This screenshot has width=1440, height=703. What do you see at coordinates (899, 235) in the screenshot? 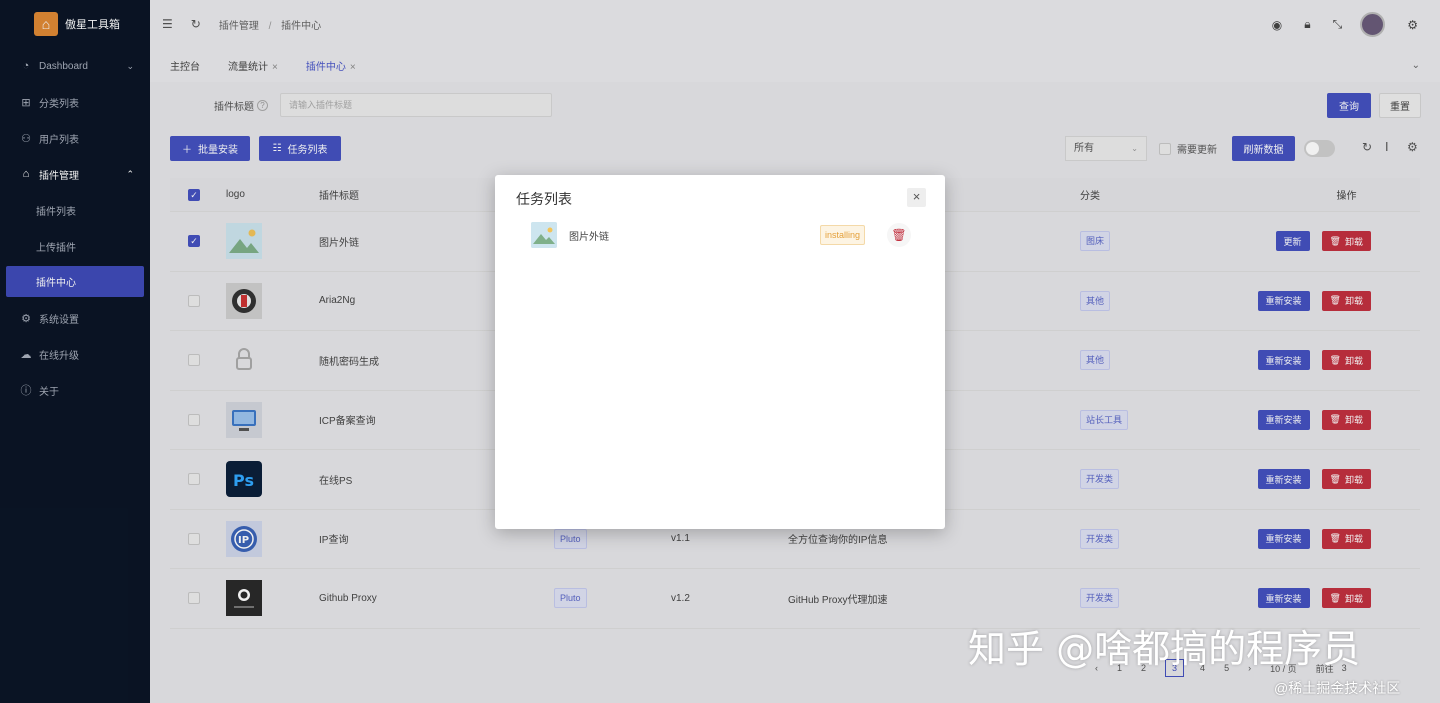
I see `delete-icon: 🗑︎` at bounding box center [899, 235].